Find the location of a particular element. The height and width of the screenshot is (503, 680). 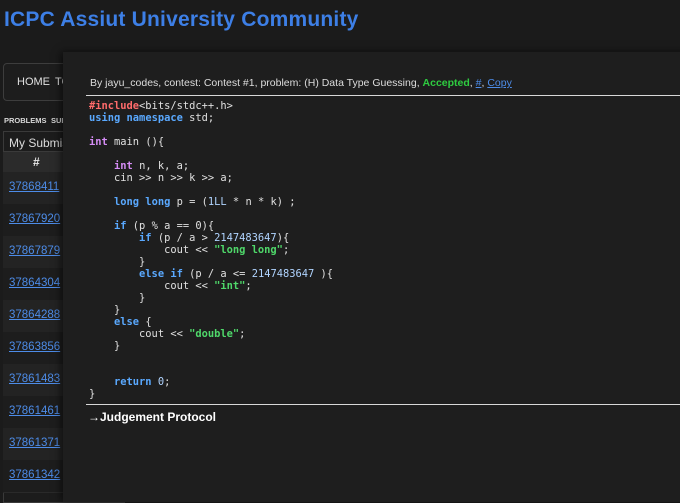

by-label: By is located at coordinates (98, 83).